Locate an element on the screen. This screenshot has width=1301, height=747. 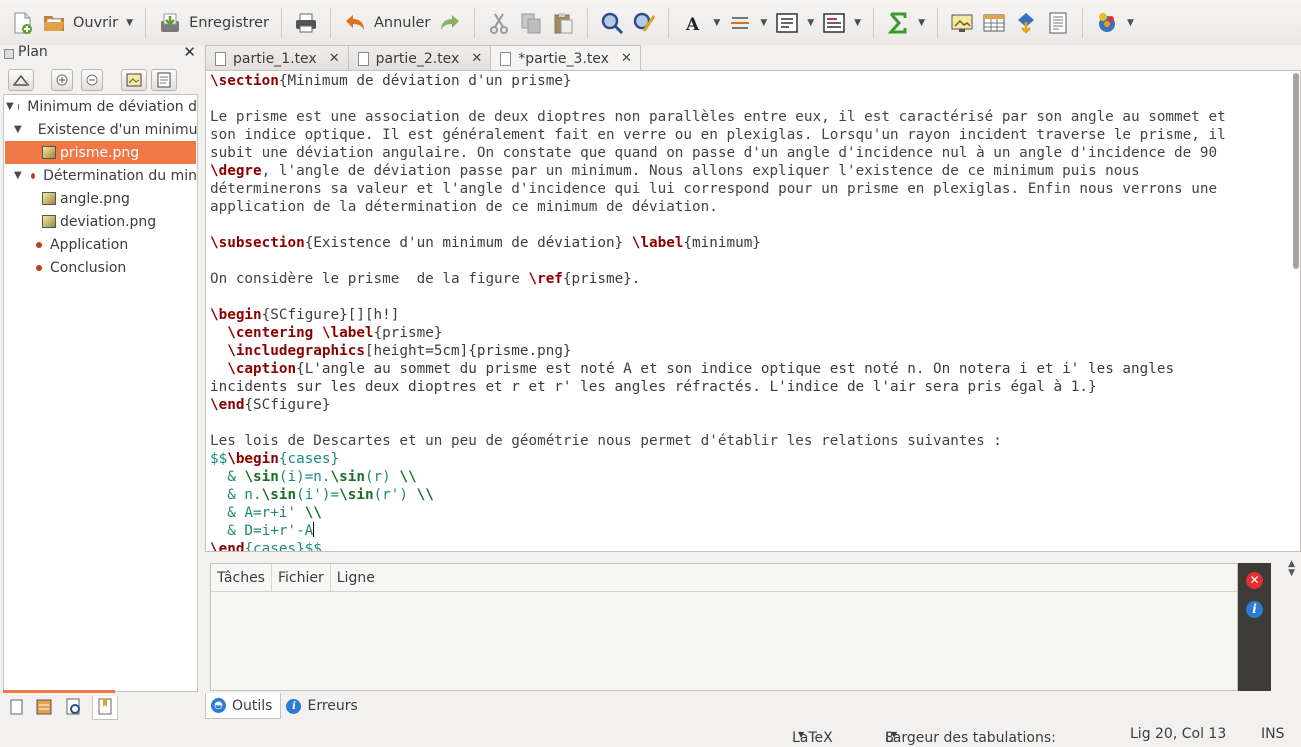
info-icon: i is located at coordinates (1254, 609).